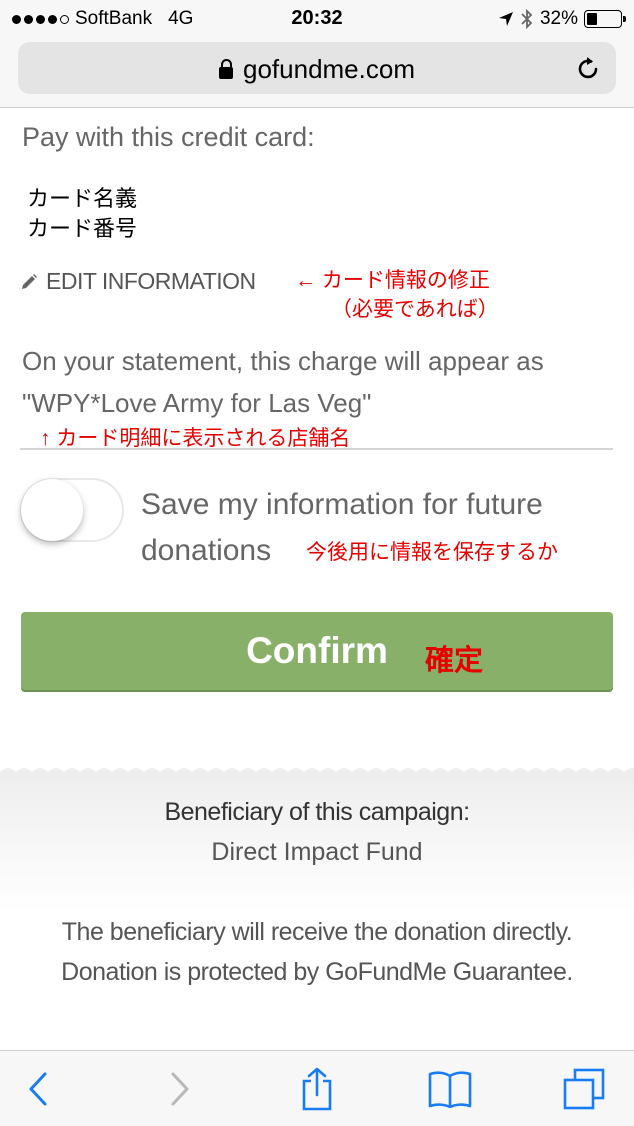 This screenshot has height=1126, width=634. What do you see at coordinates (317, 812) in the screenshot?
I see `beneficiary-title: Beneficiary of this campaign:` at bounding box center [317, 812].